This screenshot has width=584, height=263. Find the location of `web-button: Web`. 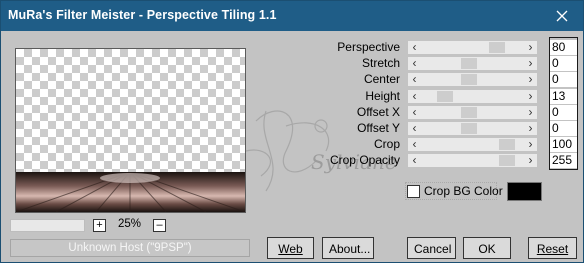

web-button: Web is located at coordinates (290, 248).